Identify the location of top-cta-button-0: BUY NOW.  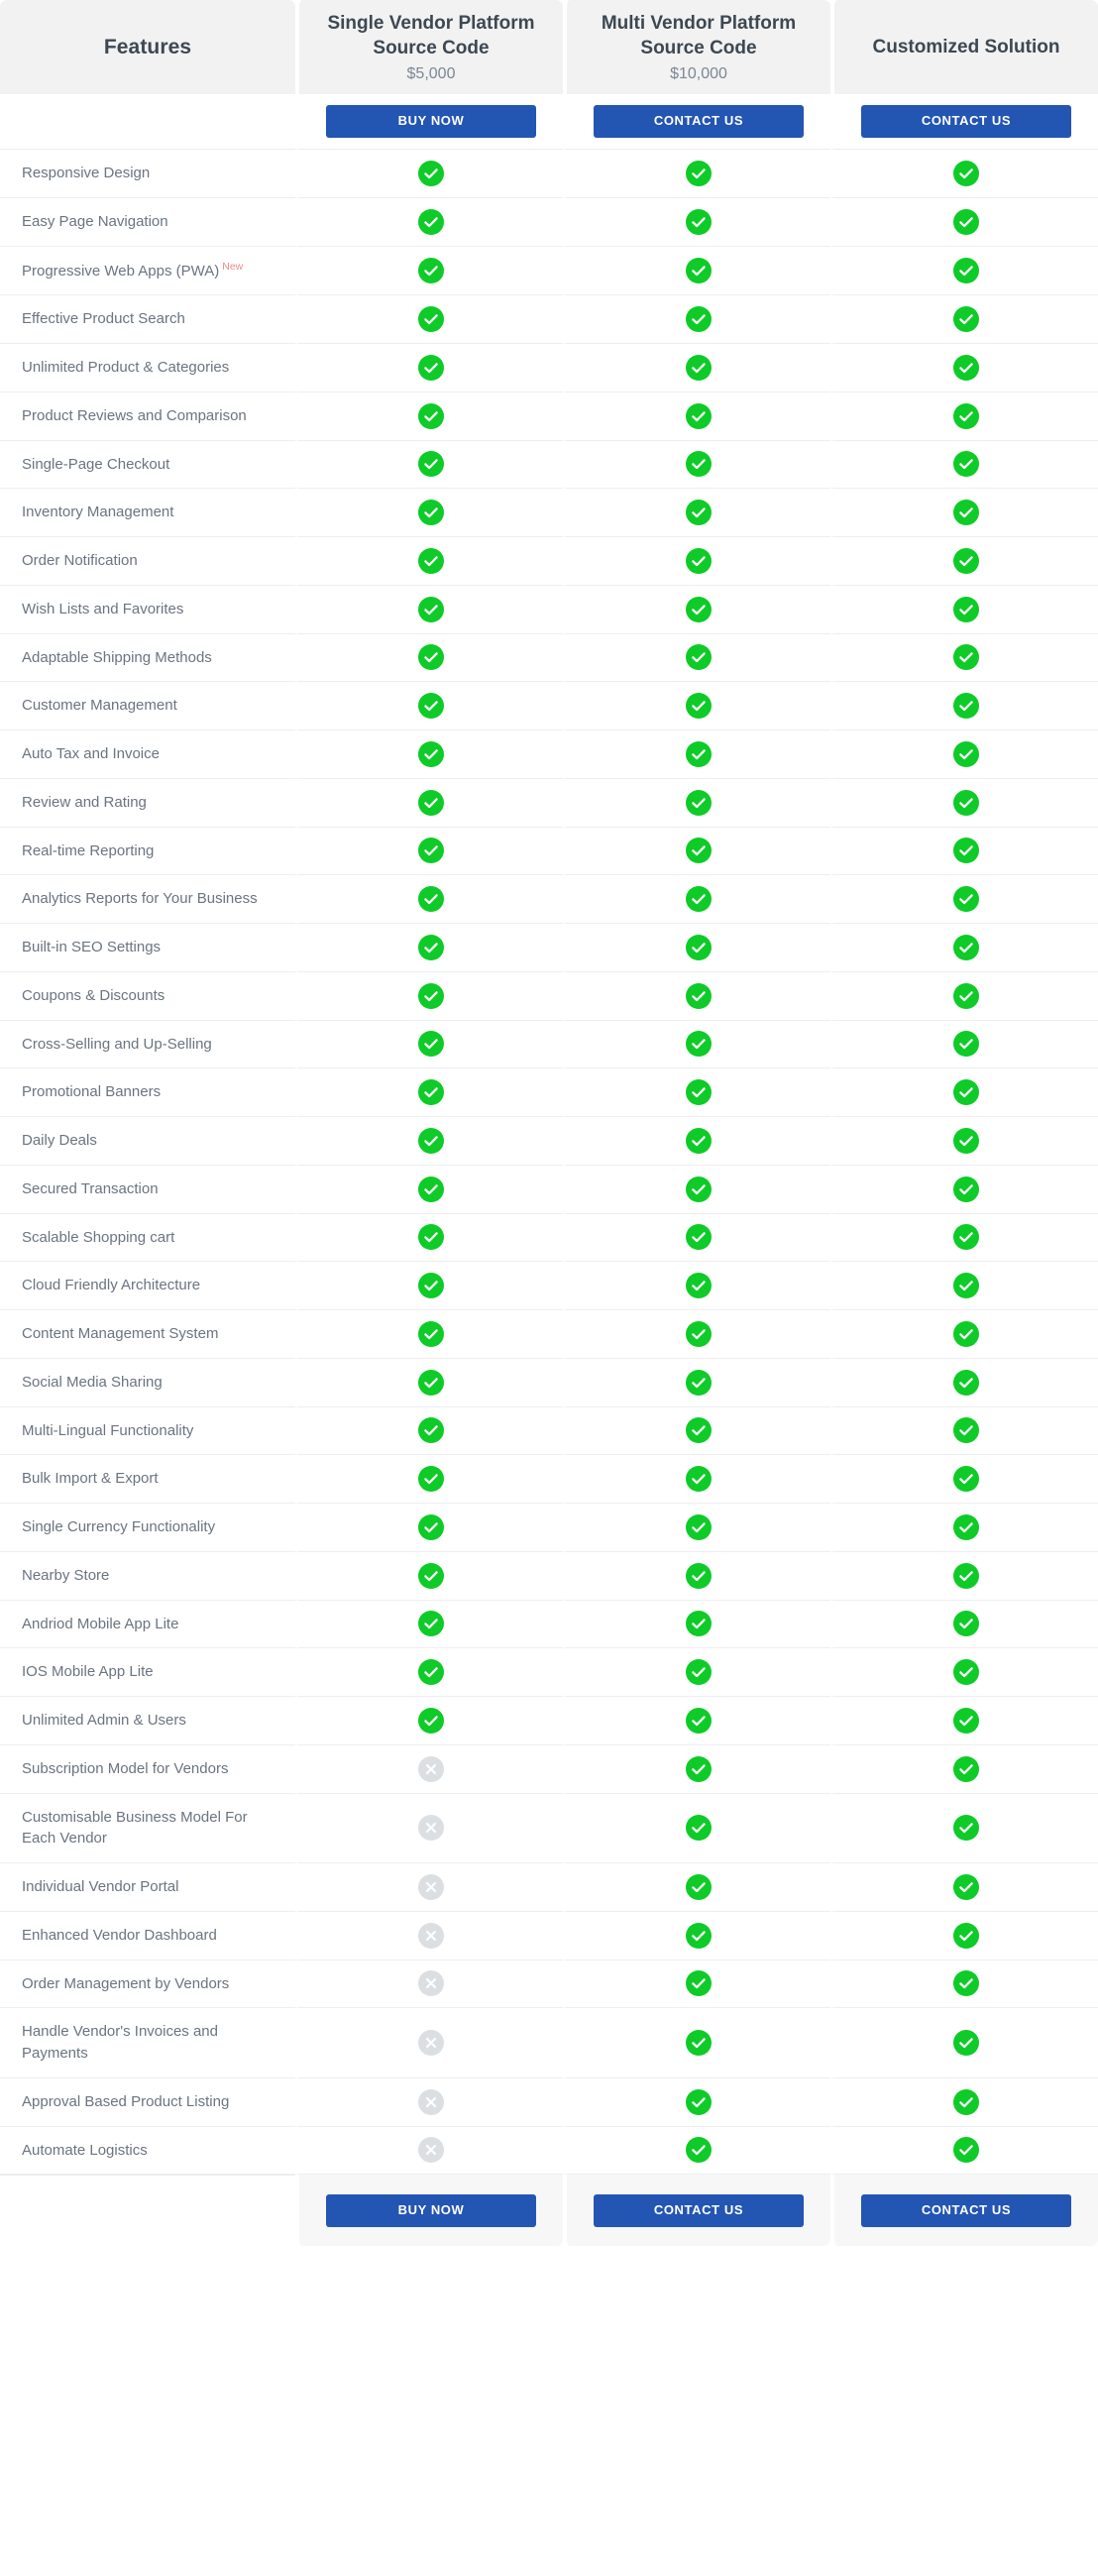
(431, 121).